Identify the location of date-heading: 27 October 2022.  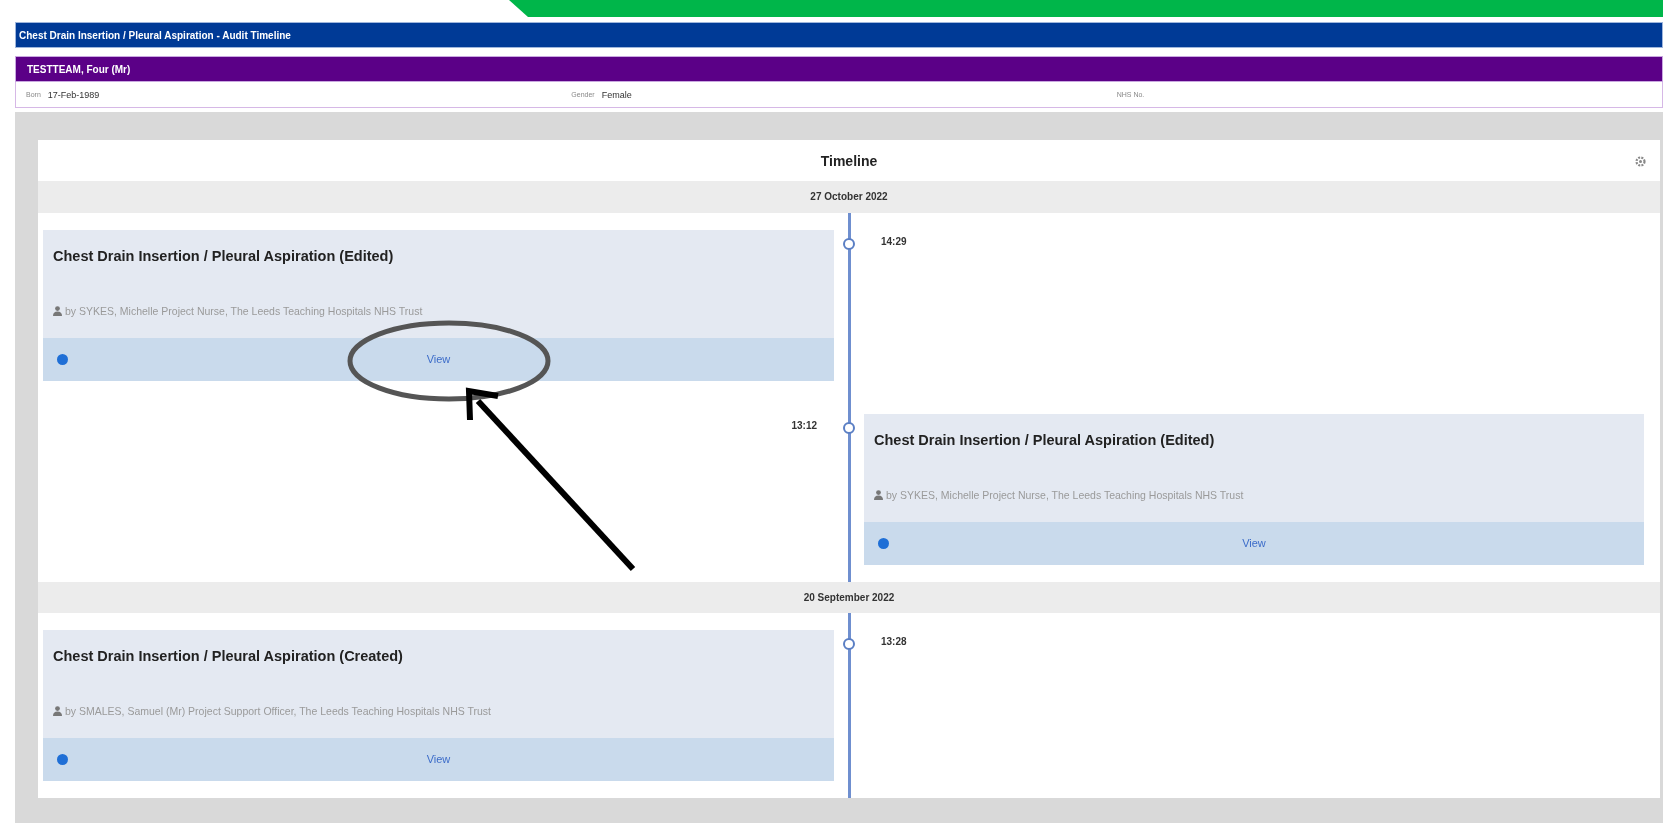
(849, 197).